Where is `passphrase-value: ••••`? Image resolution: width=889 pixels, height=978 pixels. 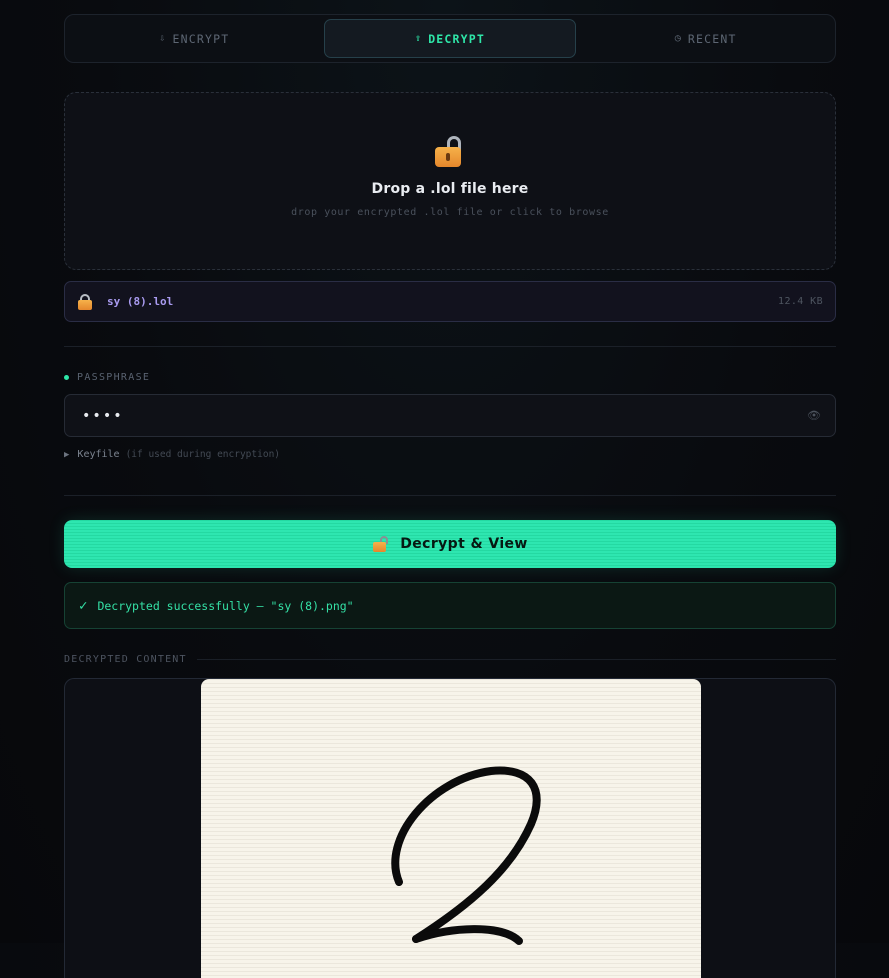 passphrase-value: •••• is located at coordinates (103, 415).